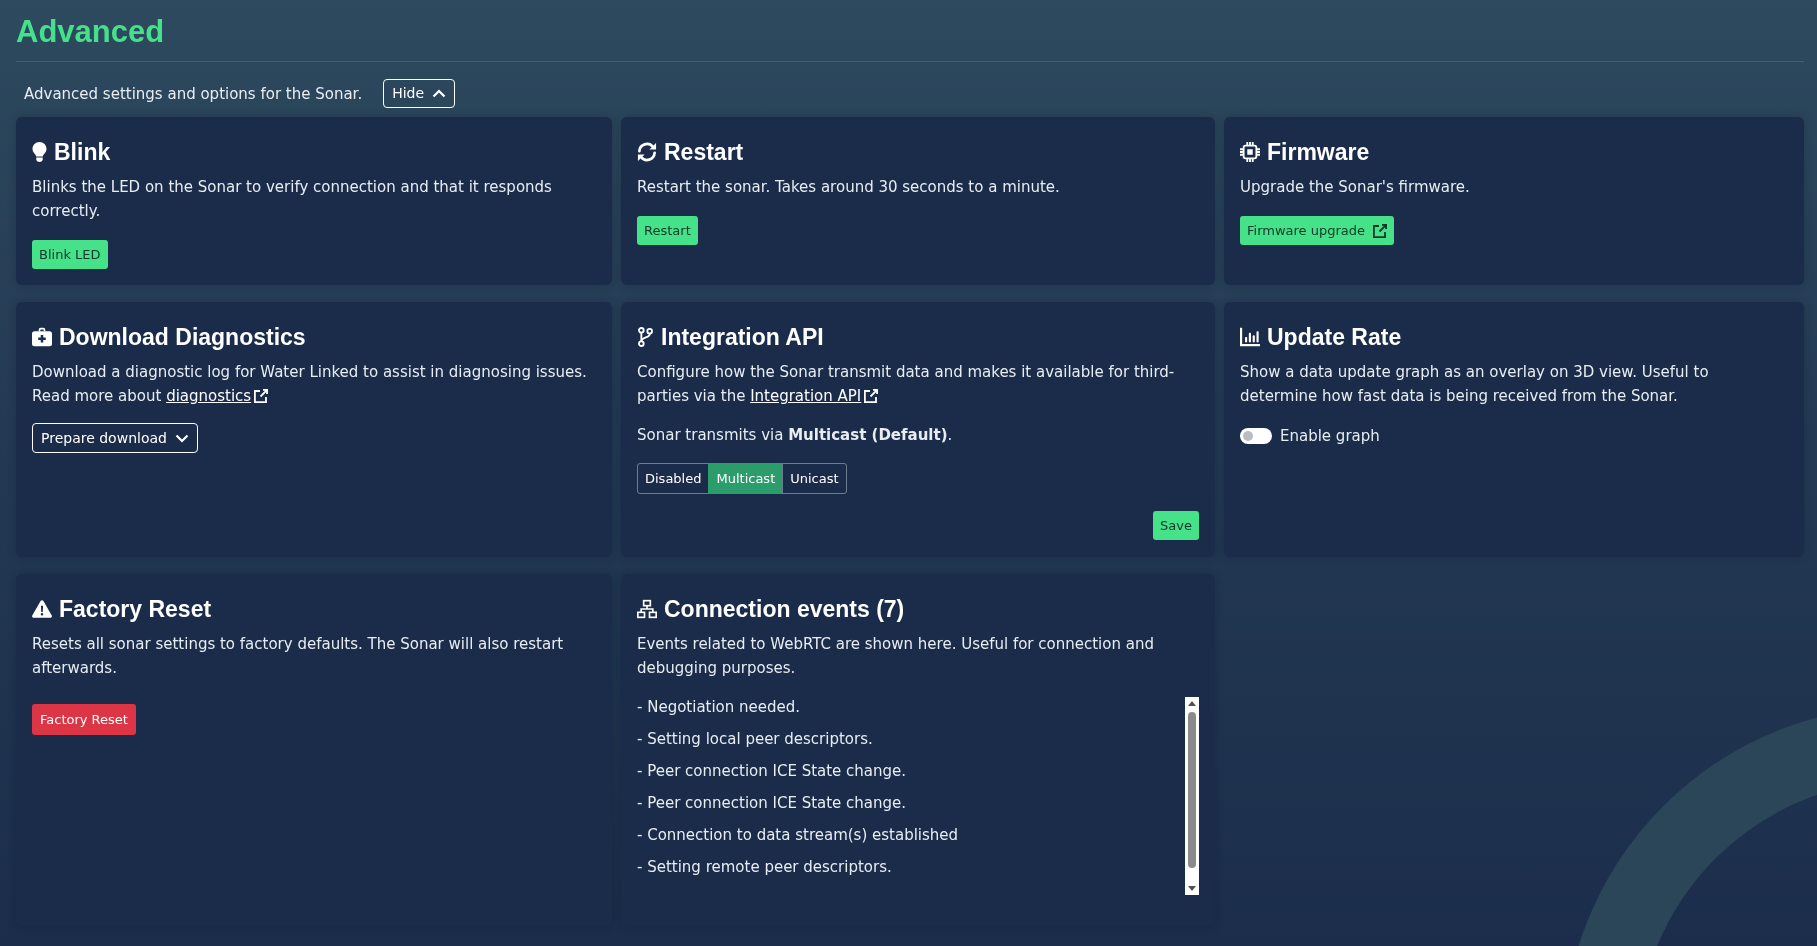  I want to click on card-title: Firmware, so click(1318, 152).